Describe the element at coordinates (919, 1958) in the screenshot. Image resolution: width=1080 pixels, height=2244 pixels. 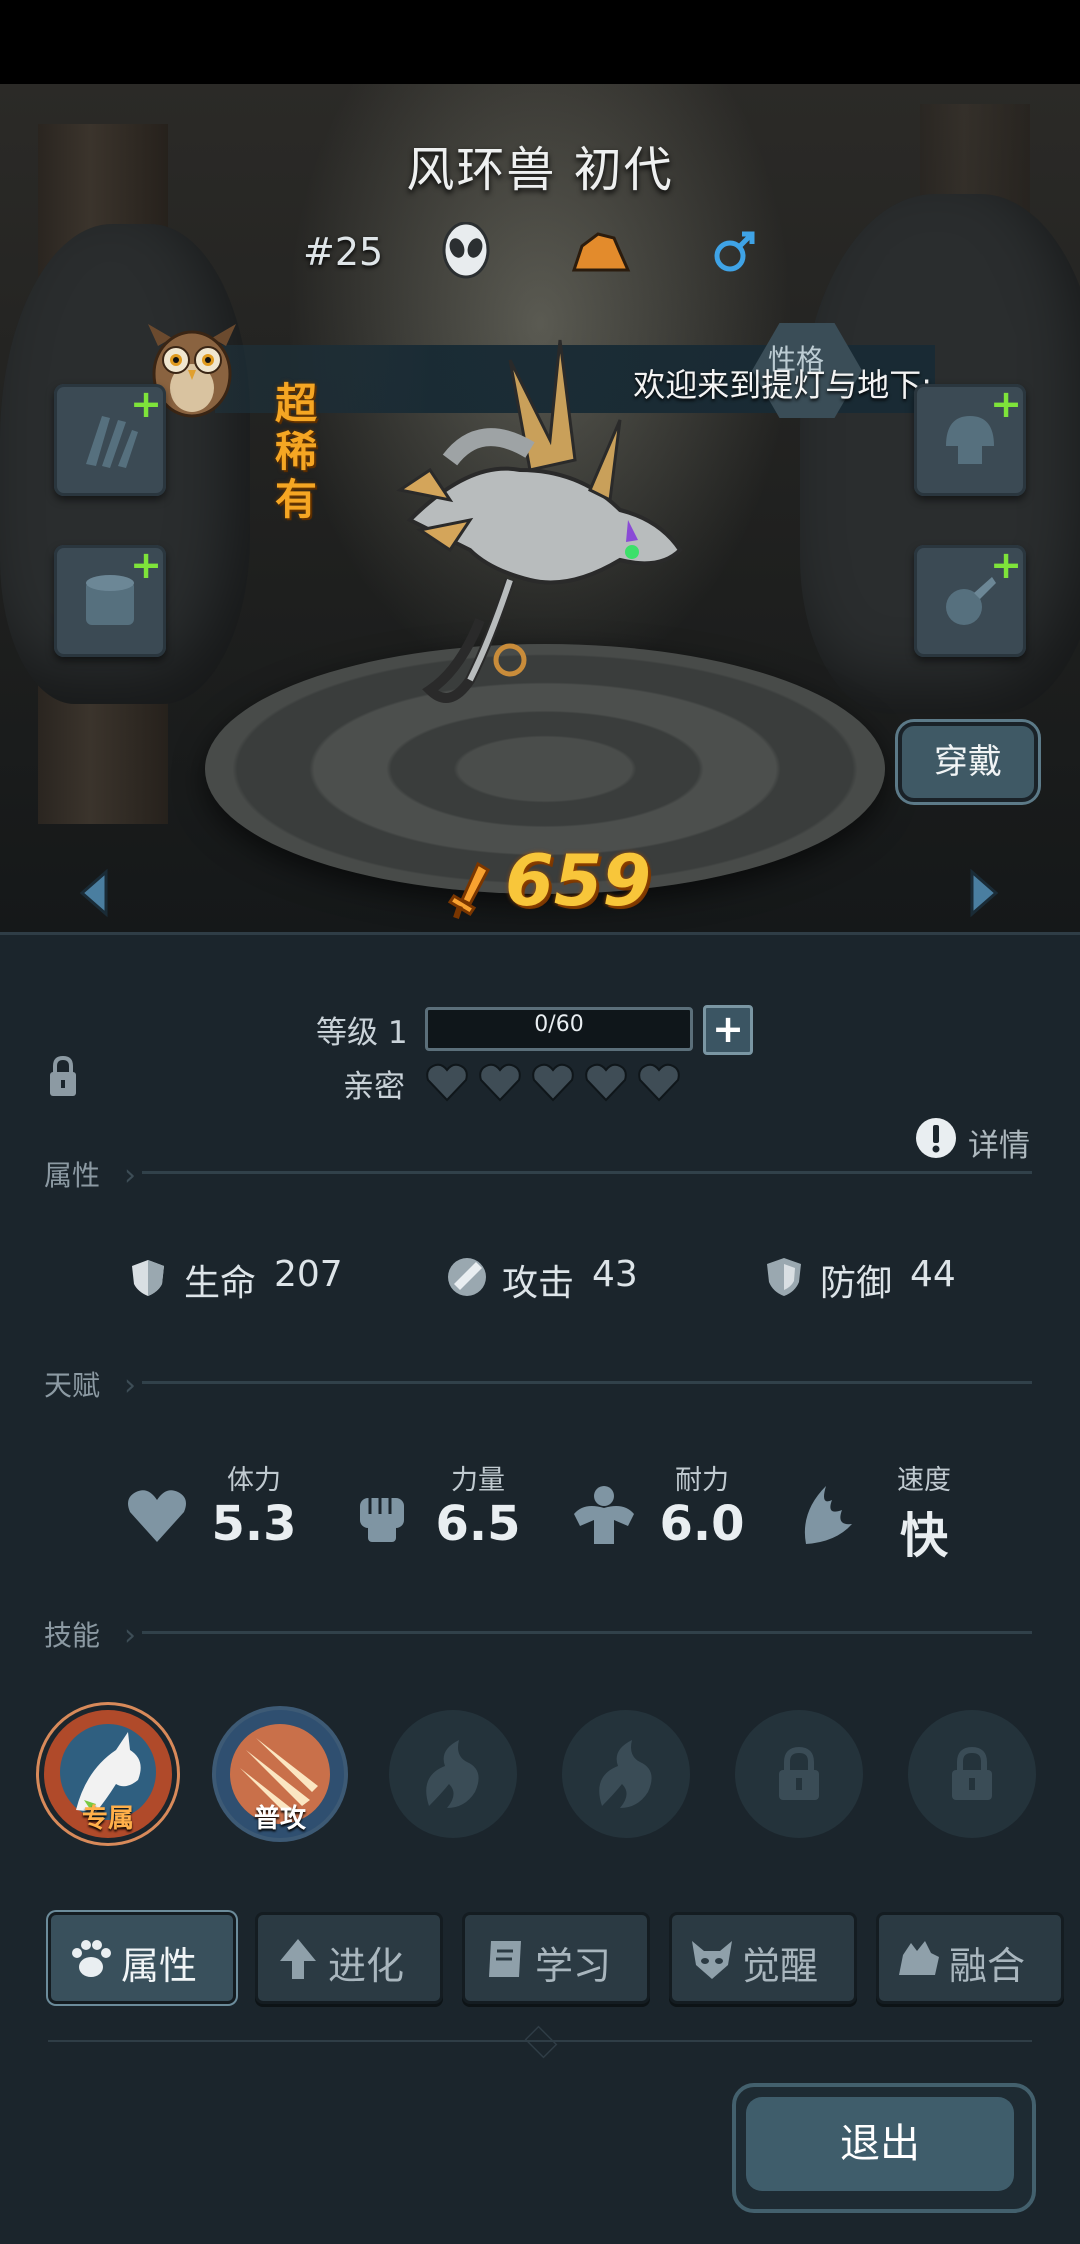
I see `fusion-beast-icon` at that location.